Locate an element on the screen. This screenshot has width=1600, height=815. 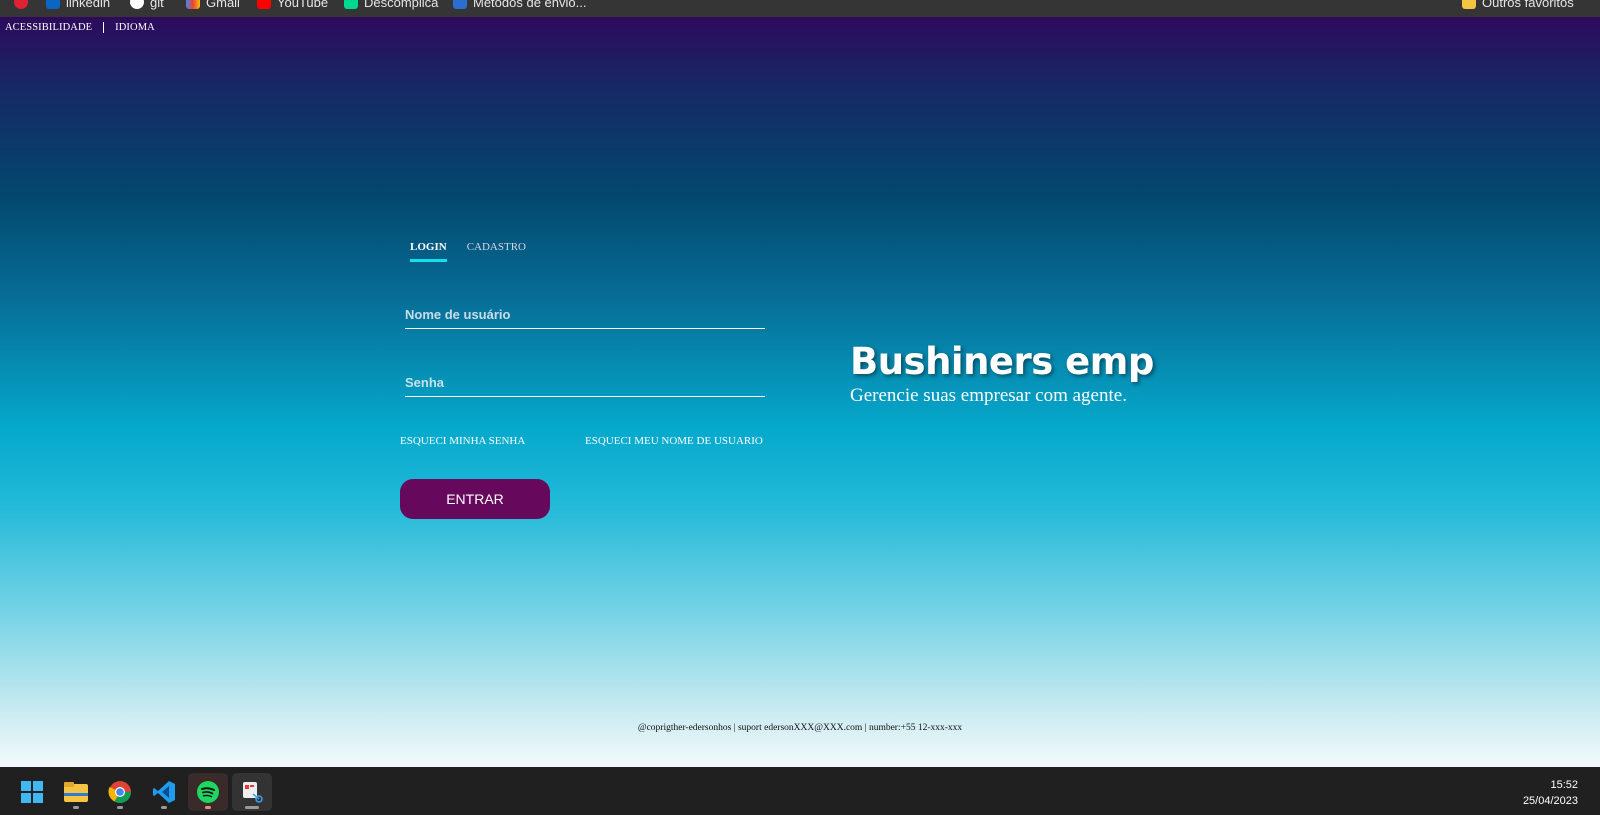
language-link: IDIOMA is located at coordinates (135, 27).